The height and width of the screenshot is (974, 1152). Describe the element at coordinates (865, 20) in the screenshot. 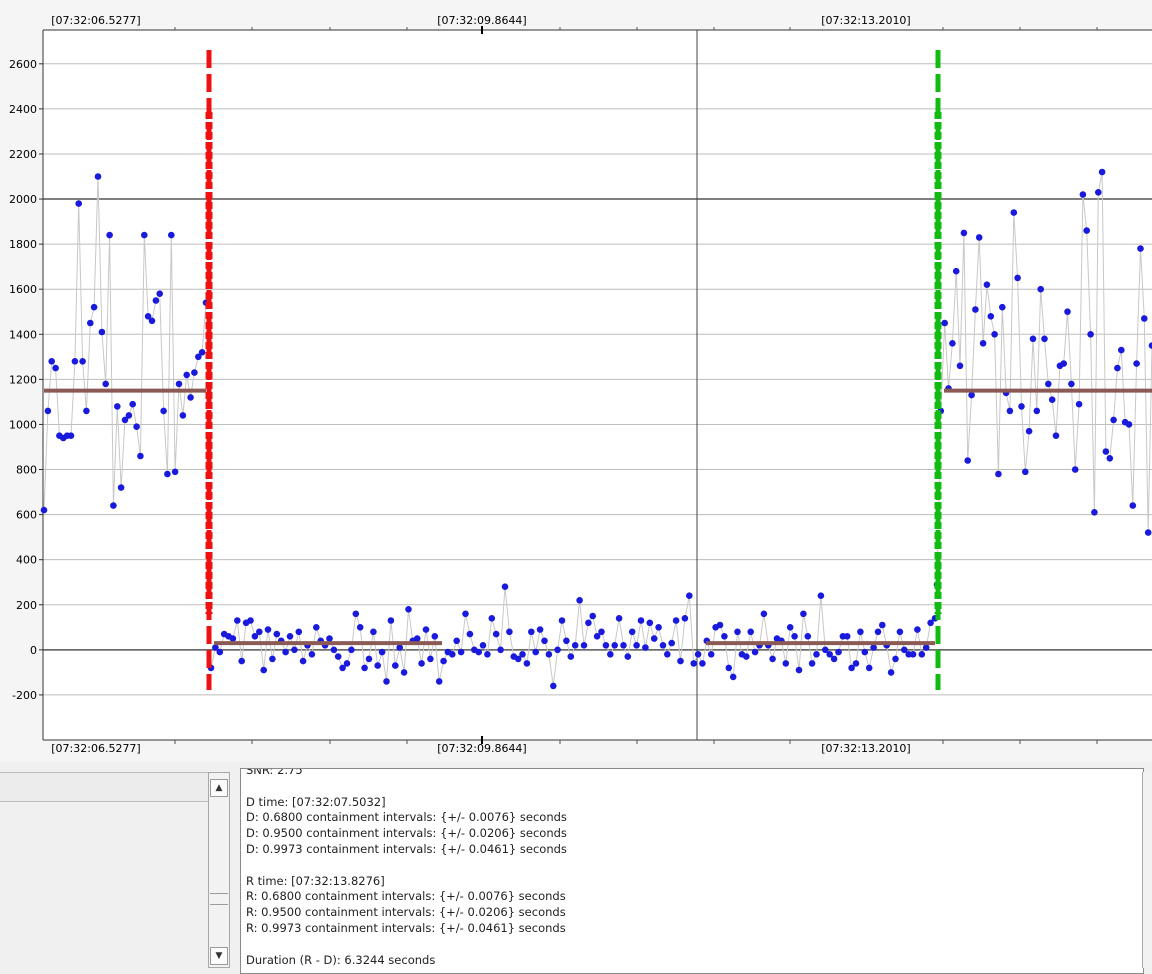

I see `top-time-label: [07:32:13.2010]` at that location.